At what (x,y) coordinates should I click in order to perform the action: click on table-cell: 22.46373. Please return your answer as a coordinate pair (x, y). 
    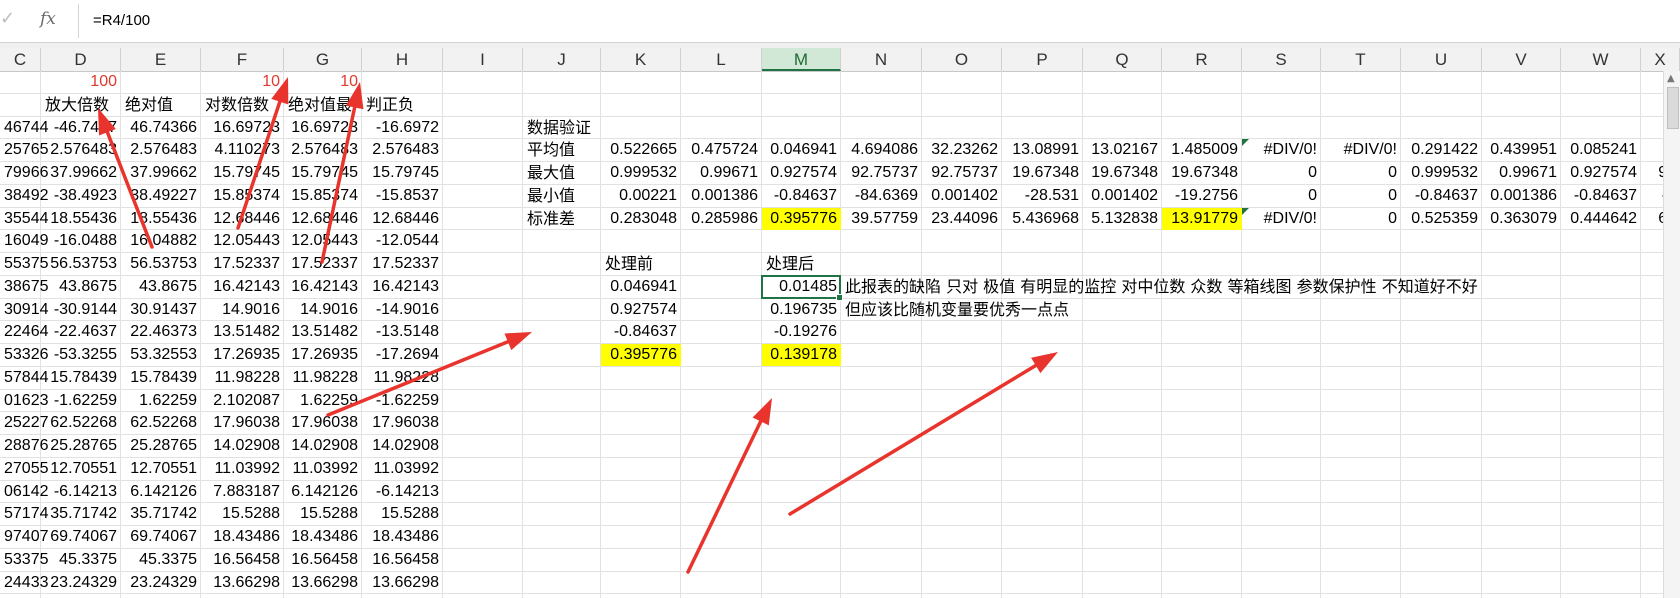
    Looking at the image, I should click on (161, 332).